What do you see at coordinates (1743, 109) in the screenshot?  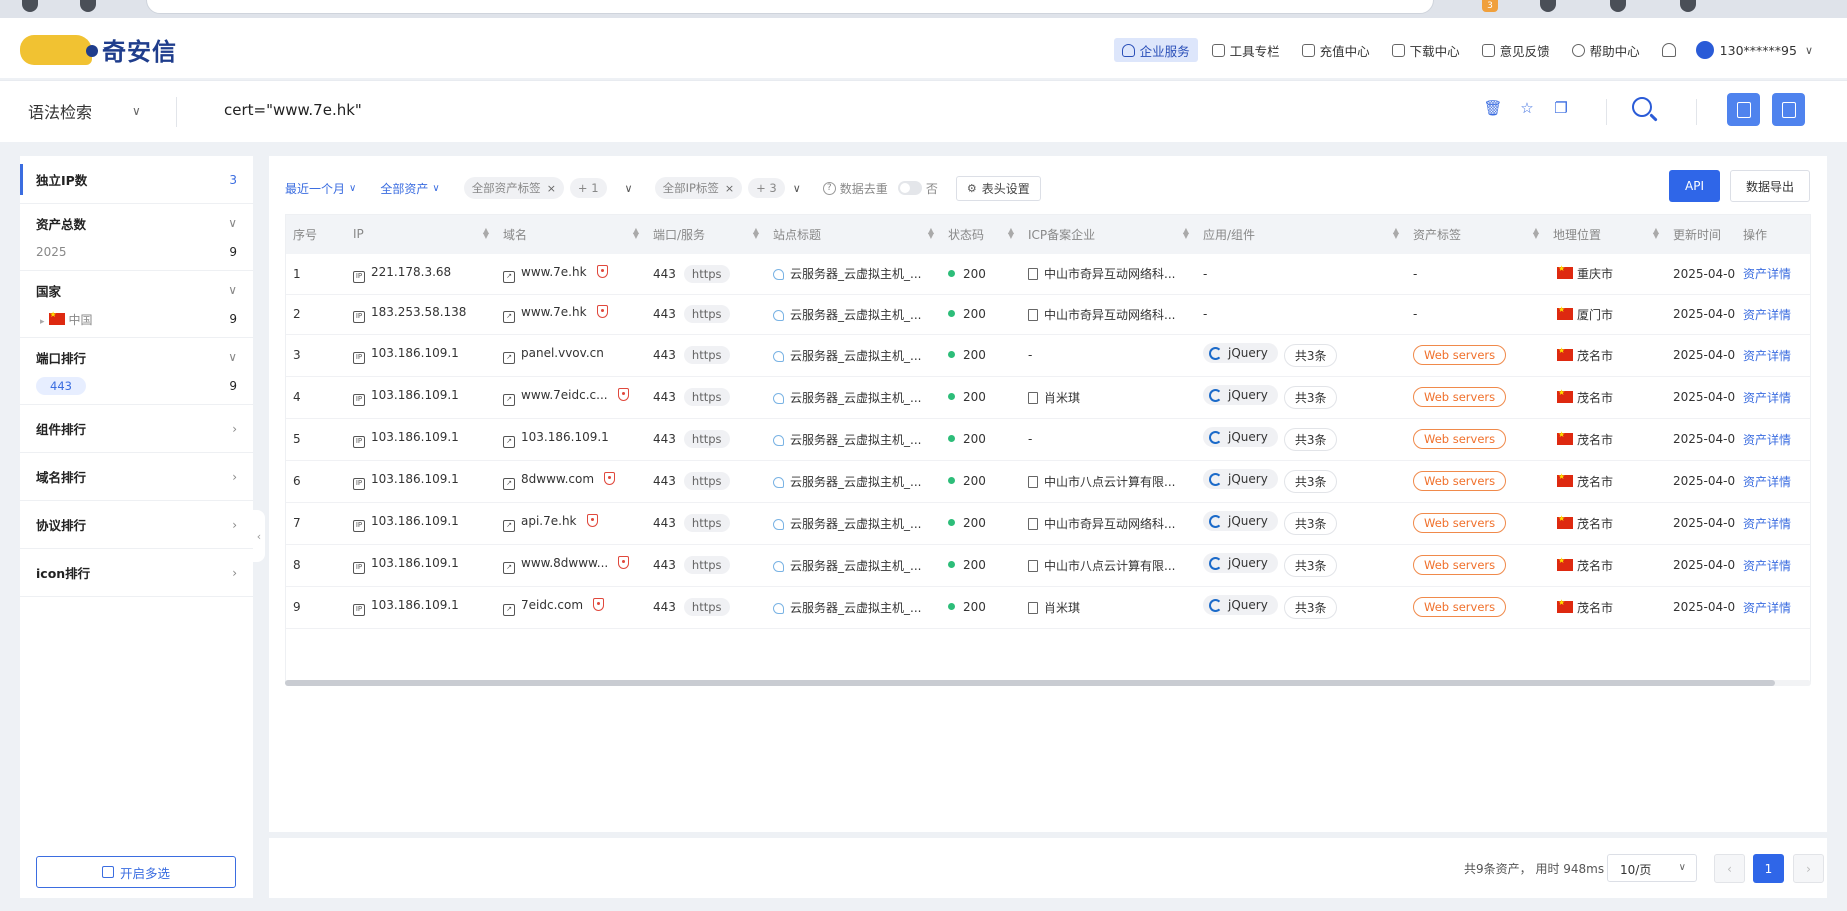 I see `template-button` at bounding box center [1743, 109].